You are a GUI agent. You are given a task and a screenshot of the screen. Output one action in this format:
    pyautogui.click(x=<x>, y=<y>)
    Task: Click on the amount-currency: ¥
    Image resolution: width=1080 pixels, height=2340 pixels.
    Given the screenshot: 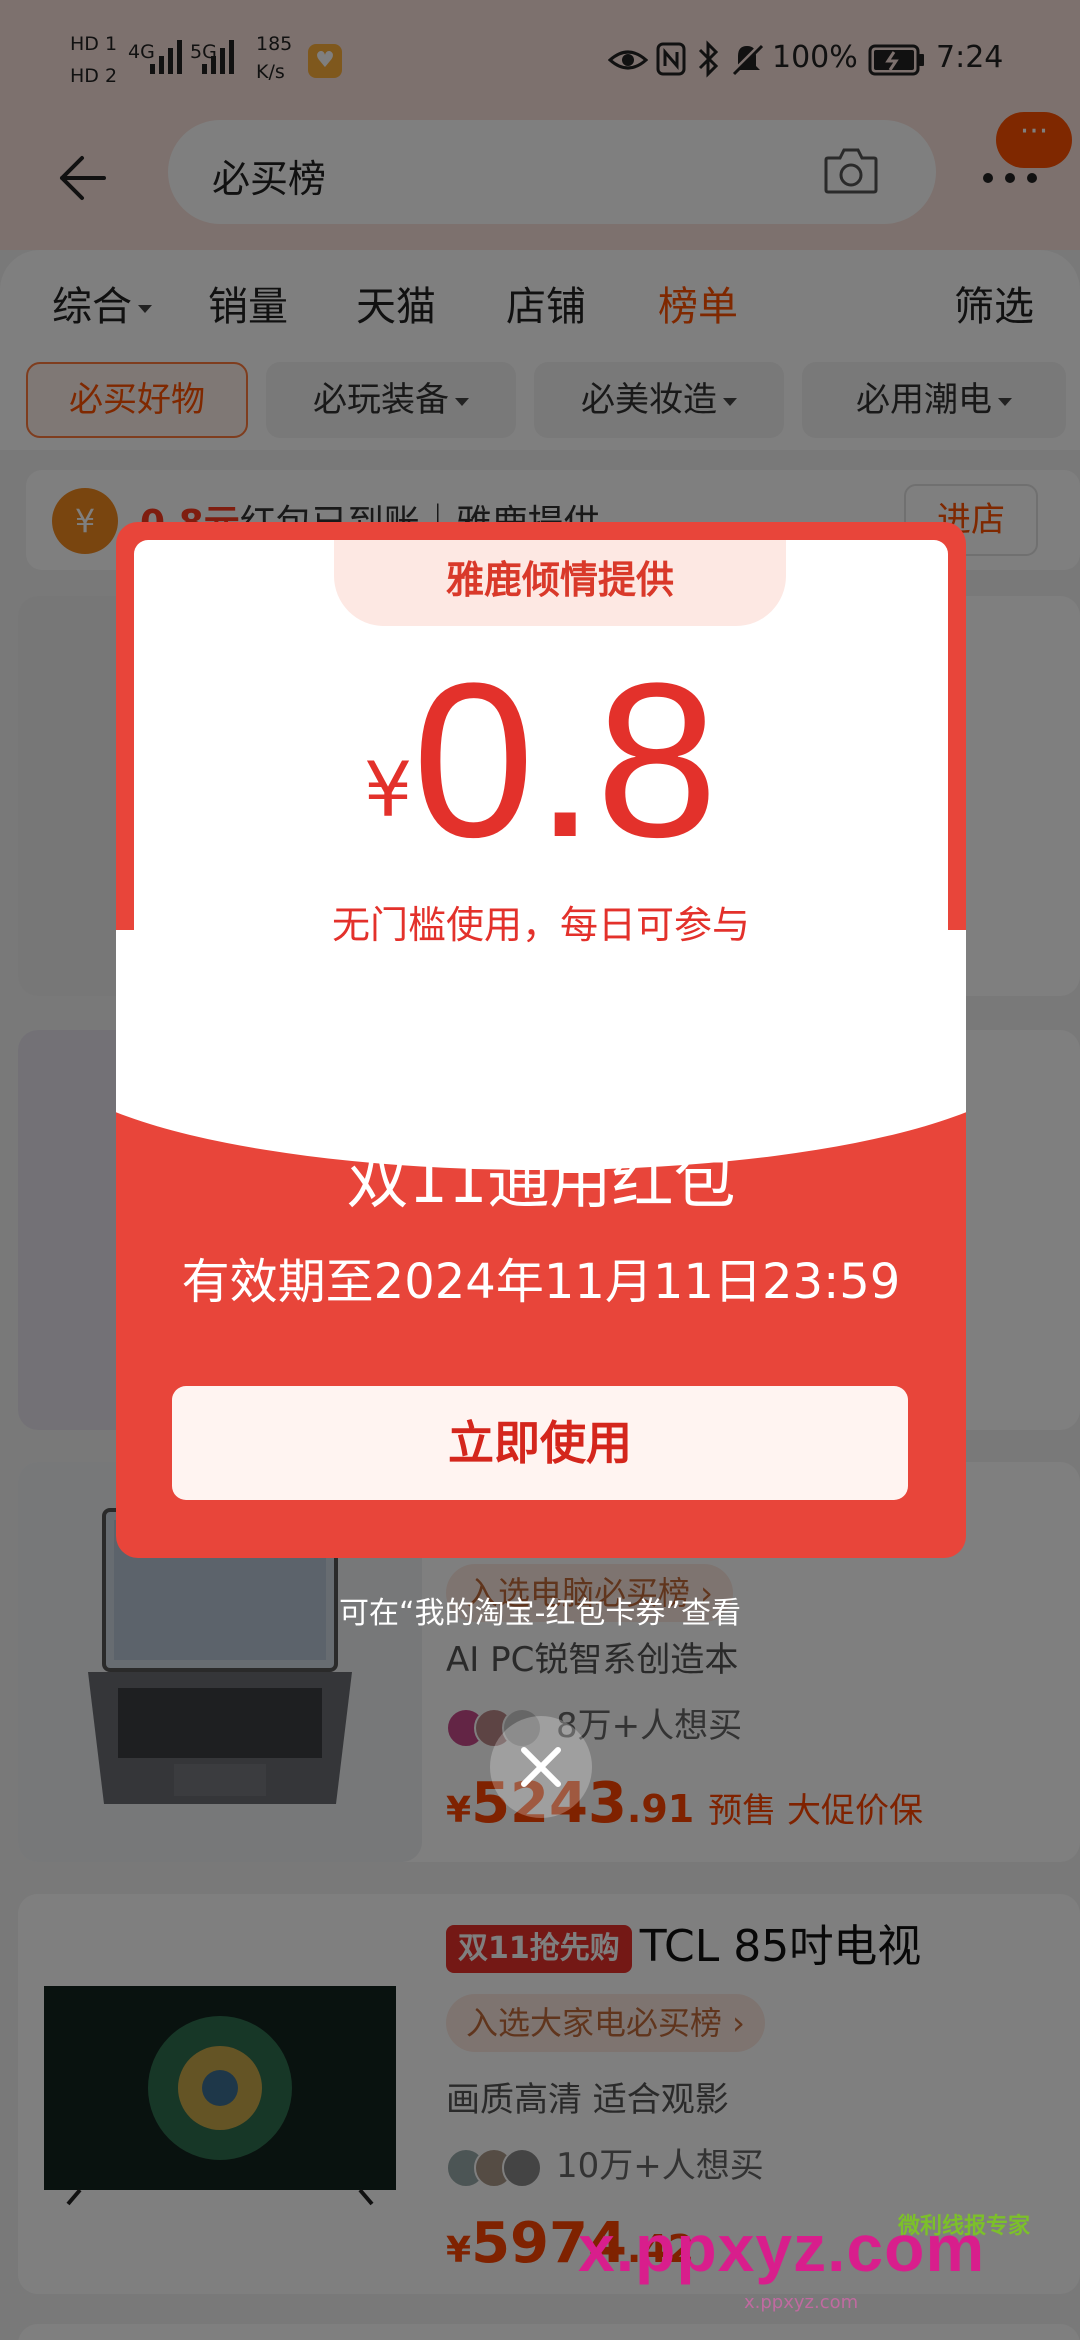 What is the action you would take?
    pyautogui.click(x=388, y=789)
    